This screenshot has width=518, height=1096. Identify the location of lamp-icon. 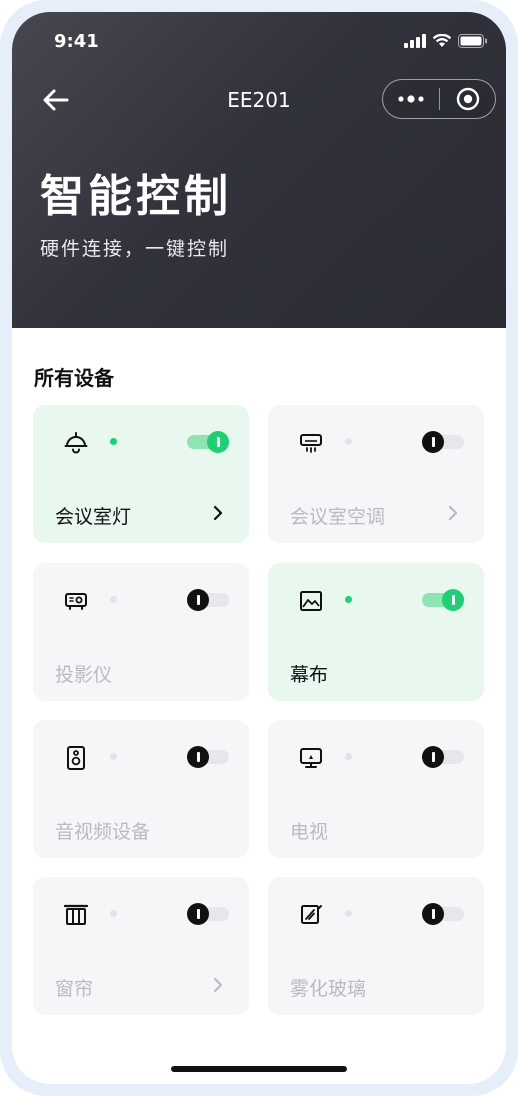
(76, 443).